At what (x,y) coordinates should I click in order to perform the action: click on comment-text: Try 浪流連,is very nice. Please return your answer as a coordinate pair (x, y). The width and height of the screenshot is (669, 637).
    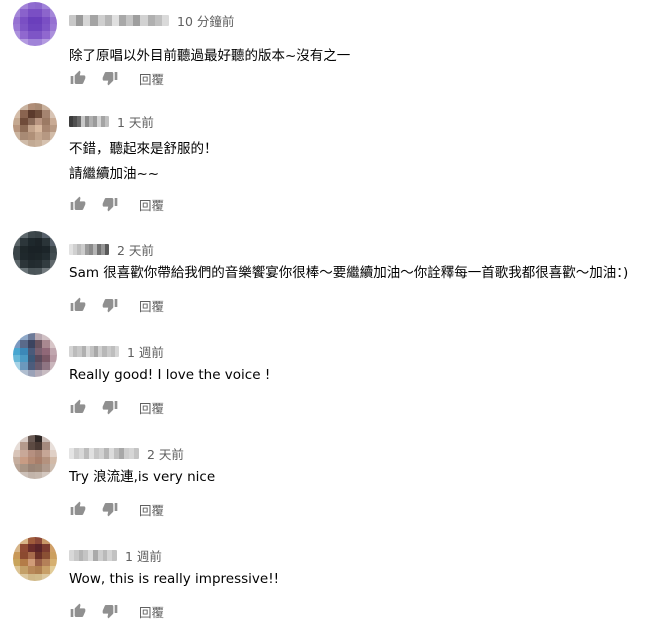
    Looking at the image, I should click on (142, 477).